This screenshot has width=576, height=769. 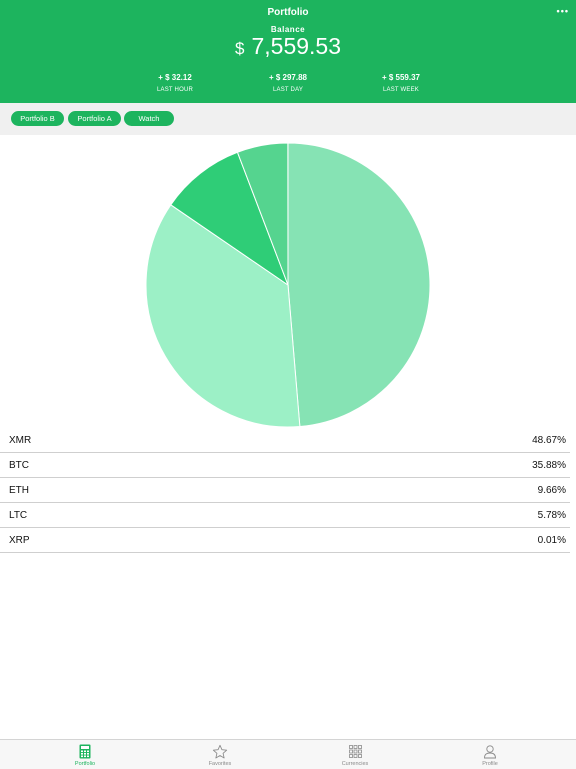 I want to click on holding-symbol: XRP, so click(x=19, y=540).